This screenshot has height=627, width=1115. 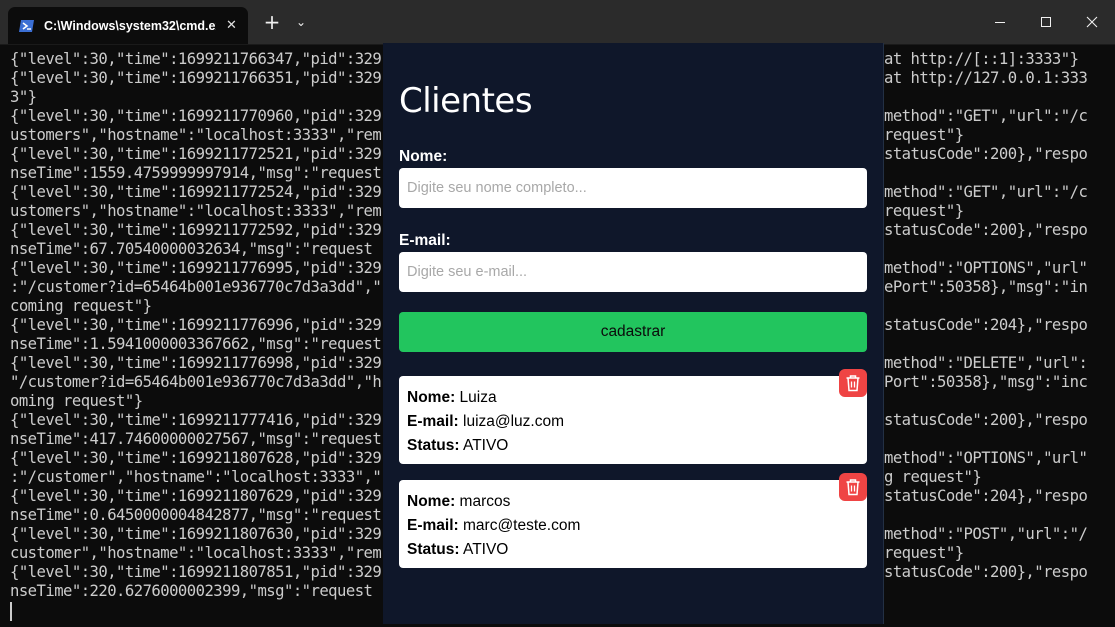 What do you see at coordinates (231, 25) in the screenshot?
I see `tab-close-icon: ✕` at bounding box center [231, 25].